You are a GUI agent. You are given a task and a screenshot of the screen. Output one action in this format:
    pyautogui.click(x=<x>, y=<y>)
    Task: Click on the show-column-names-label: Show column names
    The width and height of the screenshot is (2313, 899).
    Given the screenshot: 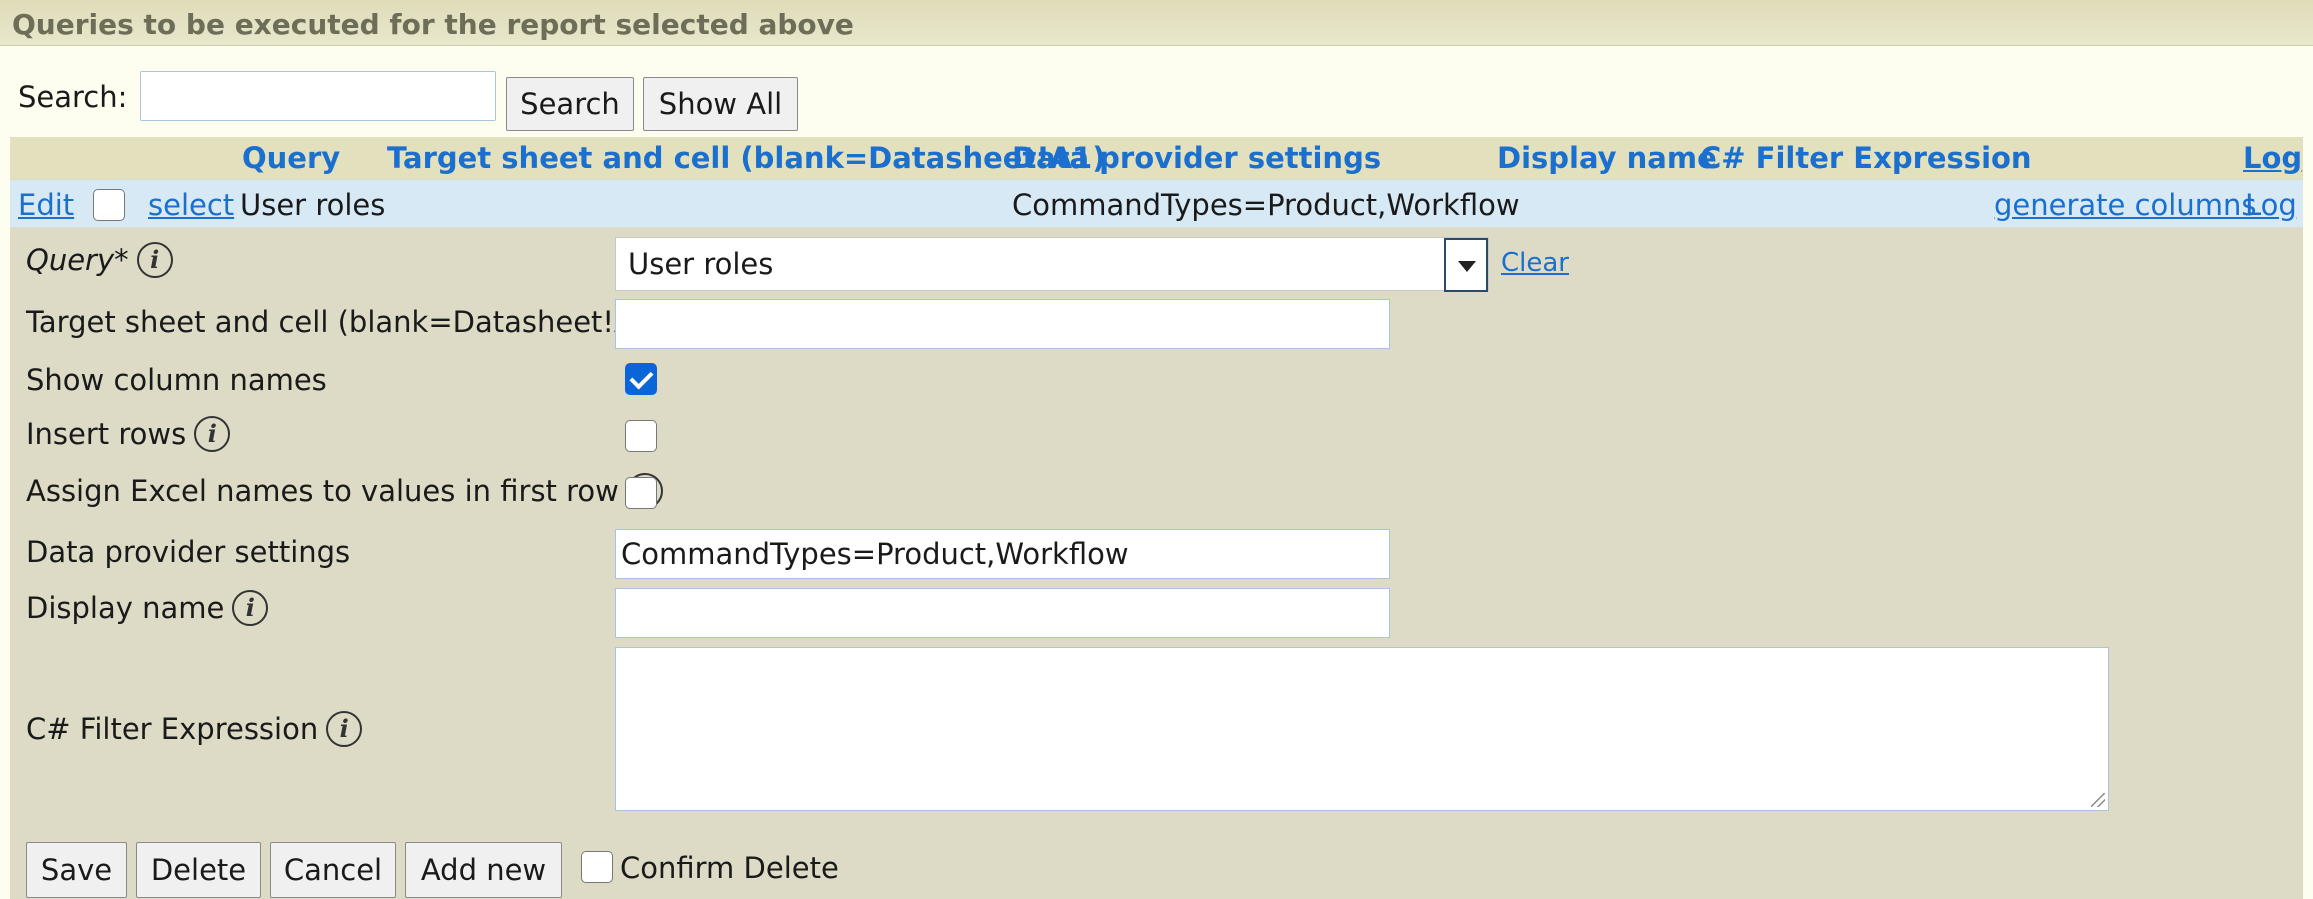 What is the action you would take?
    pyautogui.click(x=176, y=380)
    